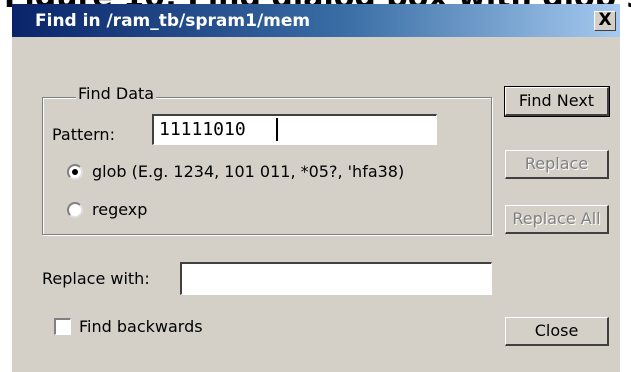  I want to click on close-icon: X, so click(605, 20).